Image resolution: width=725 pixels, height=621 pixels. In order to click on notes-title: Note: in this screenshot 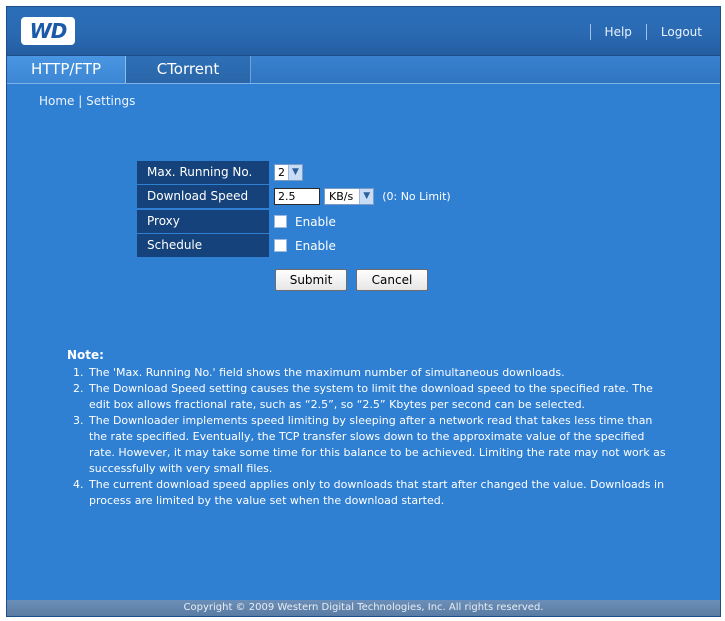, I will do `click(85, 355)`.